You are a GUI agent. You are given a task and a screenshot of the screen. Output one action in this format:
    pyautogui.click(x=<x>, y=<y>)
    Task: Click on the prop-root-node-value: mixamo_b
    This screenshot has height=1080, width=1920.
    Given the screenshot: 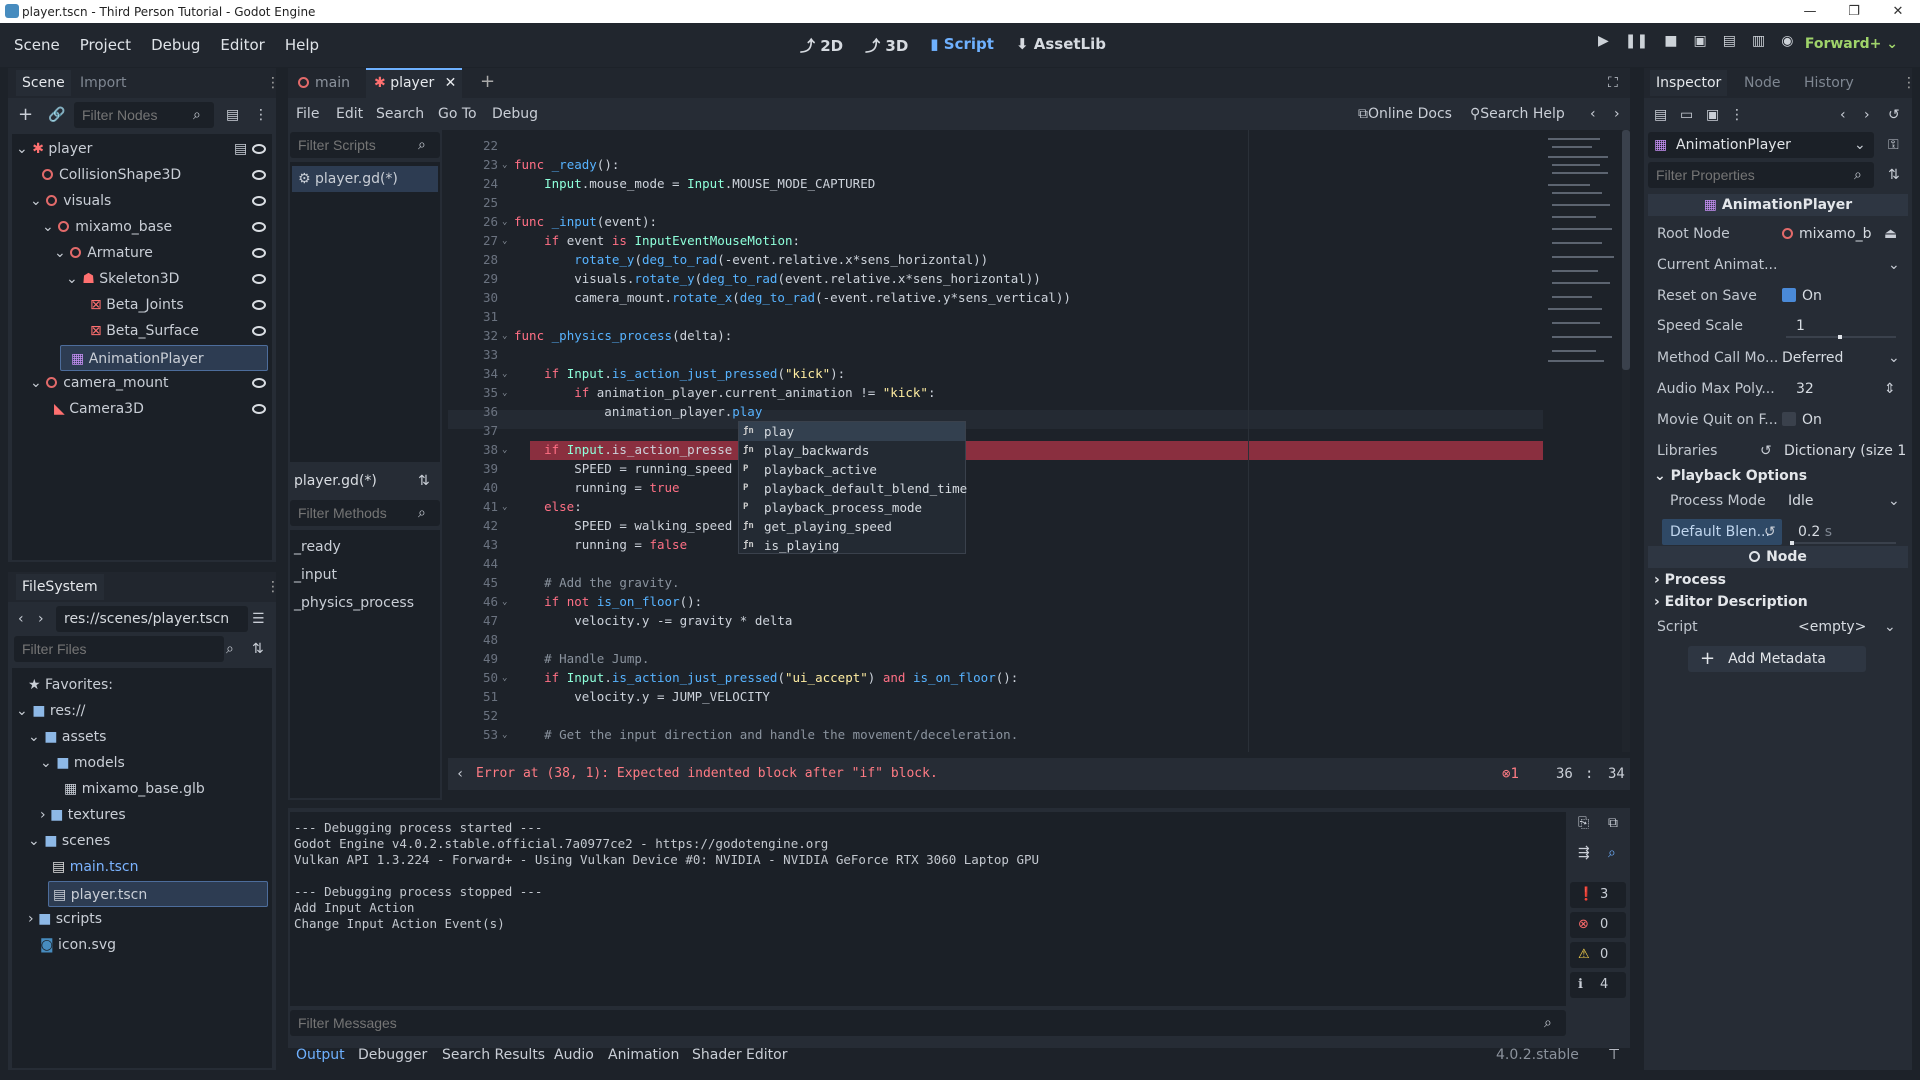 What is the action you would take?
    pyautogui.click(x=1826, y=234)
    